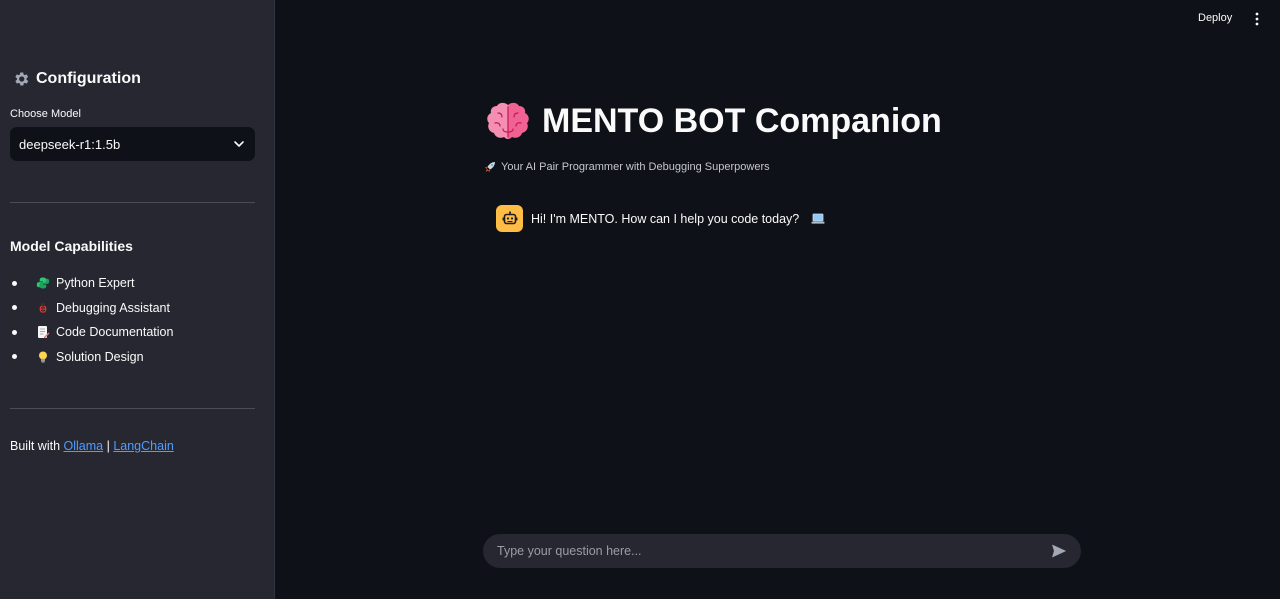  I want to click on chat-input, so click(774, 551).